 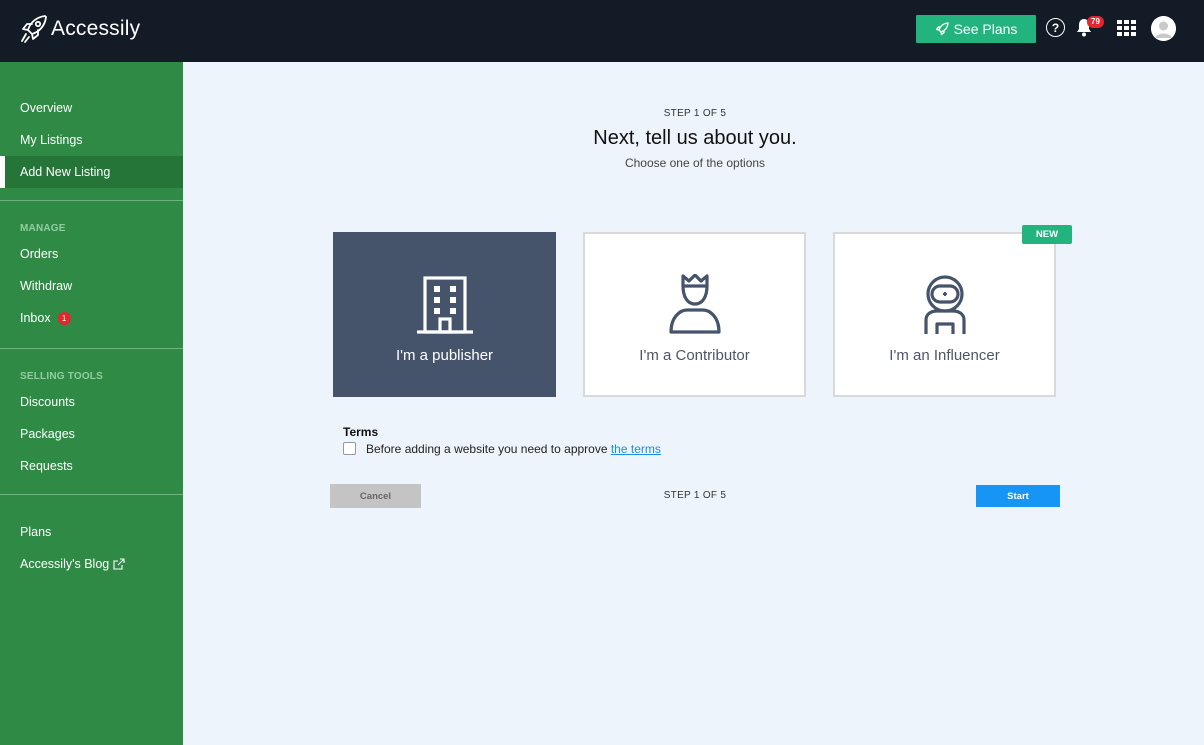 I want to click on terms-title: Terms, so click(x=361, y=432).